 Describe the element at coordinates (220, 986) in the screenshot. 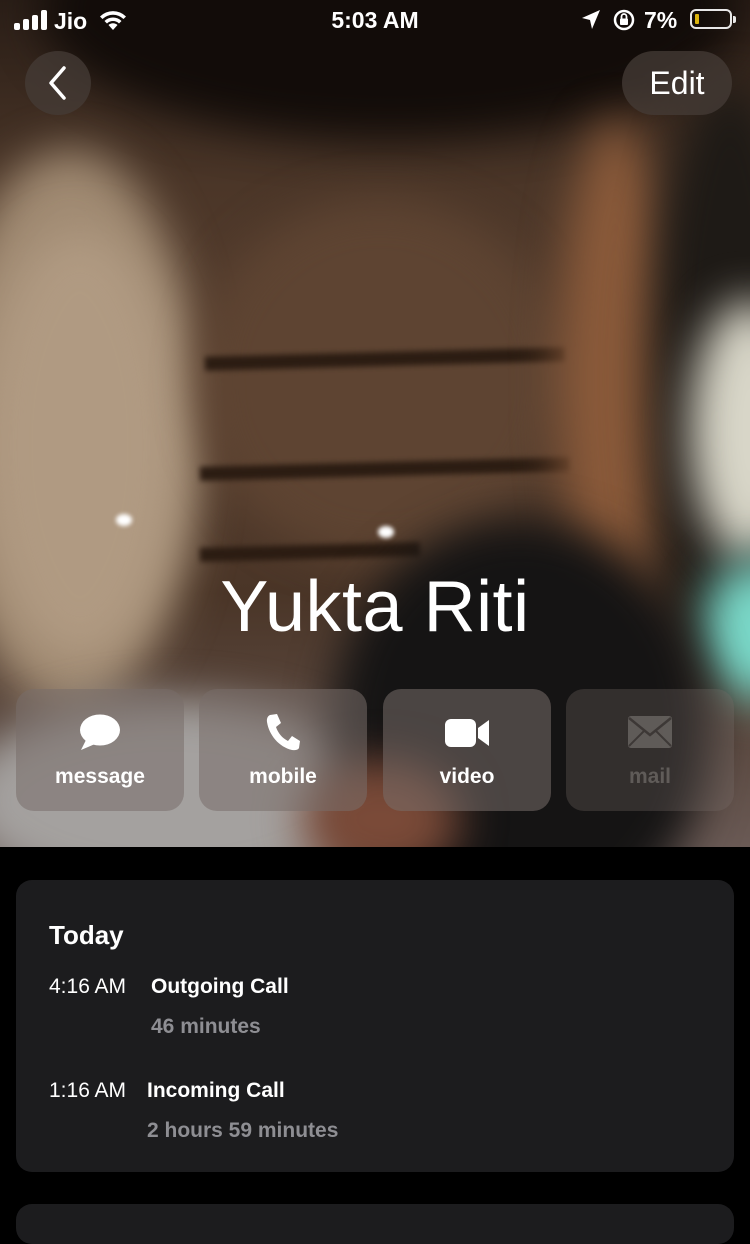

I see `call-type: Outgoing Call` at that location.